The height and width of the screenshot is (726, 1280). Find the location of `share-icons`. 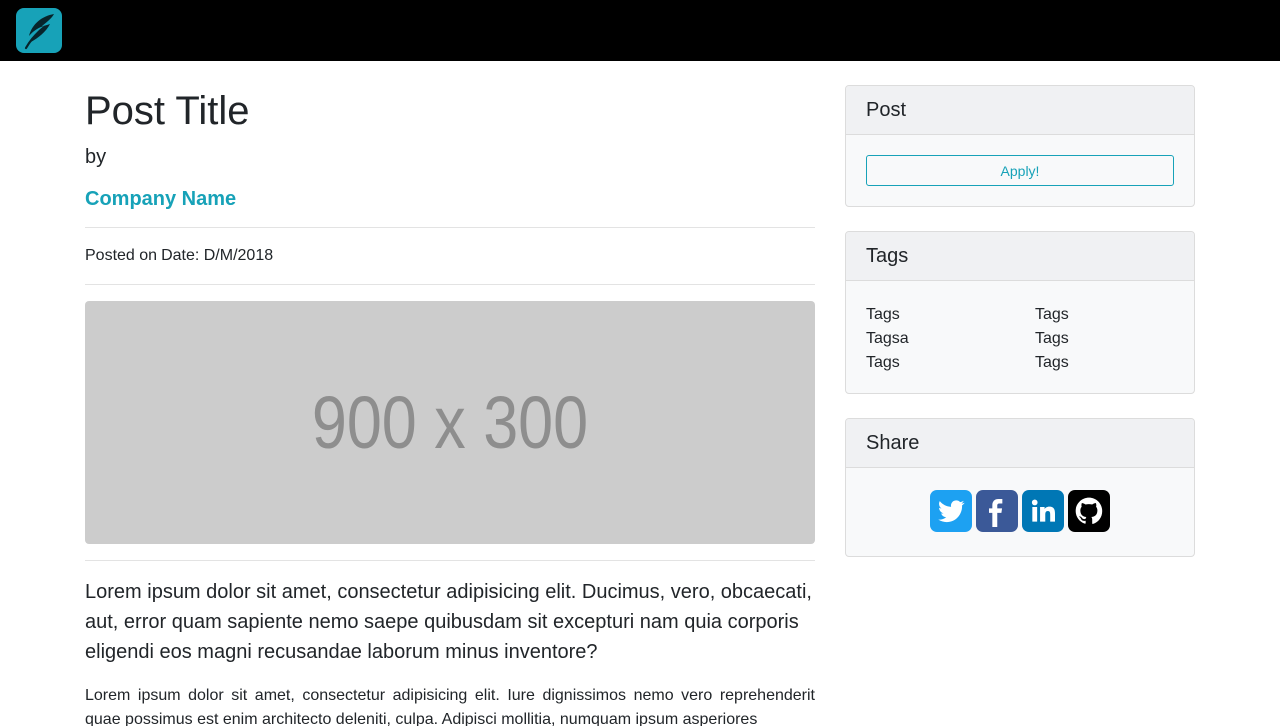

share-icons is located at coordinates (1020, 512).